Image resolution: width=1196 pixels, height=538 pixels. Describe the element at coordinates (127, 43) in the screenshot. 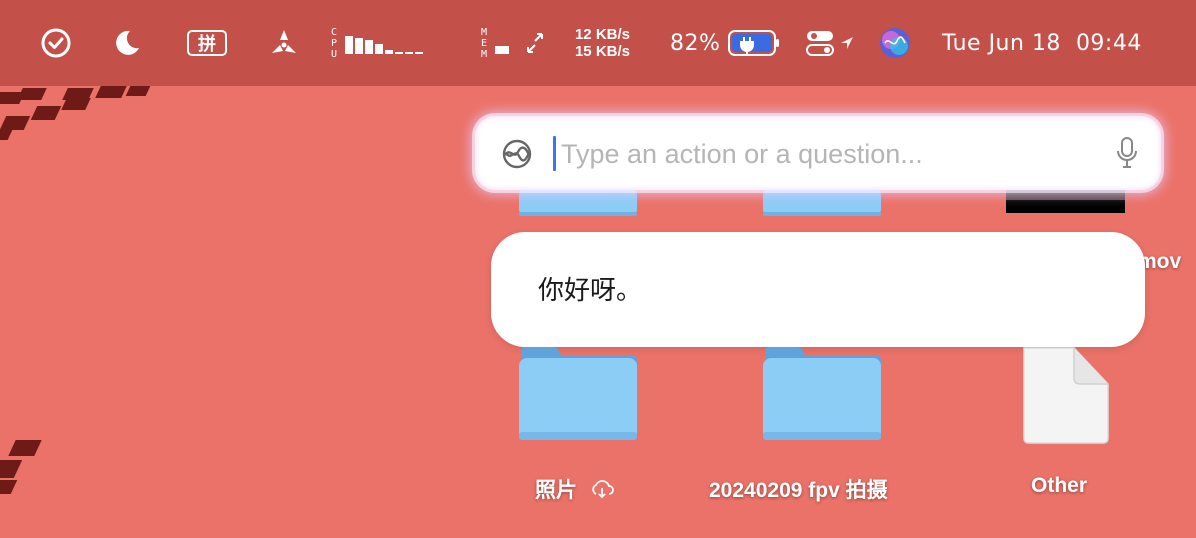

I see `moon-icon` at that location.